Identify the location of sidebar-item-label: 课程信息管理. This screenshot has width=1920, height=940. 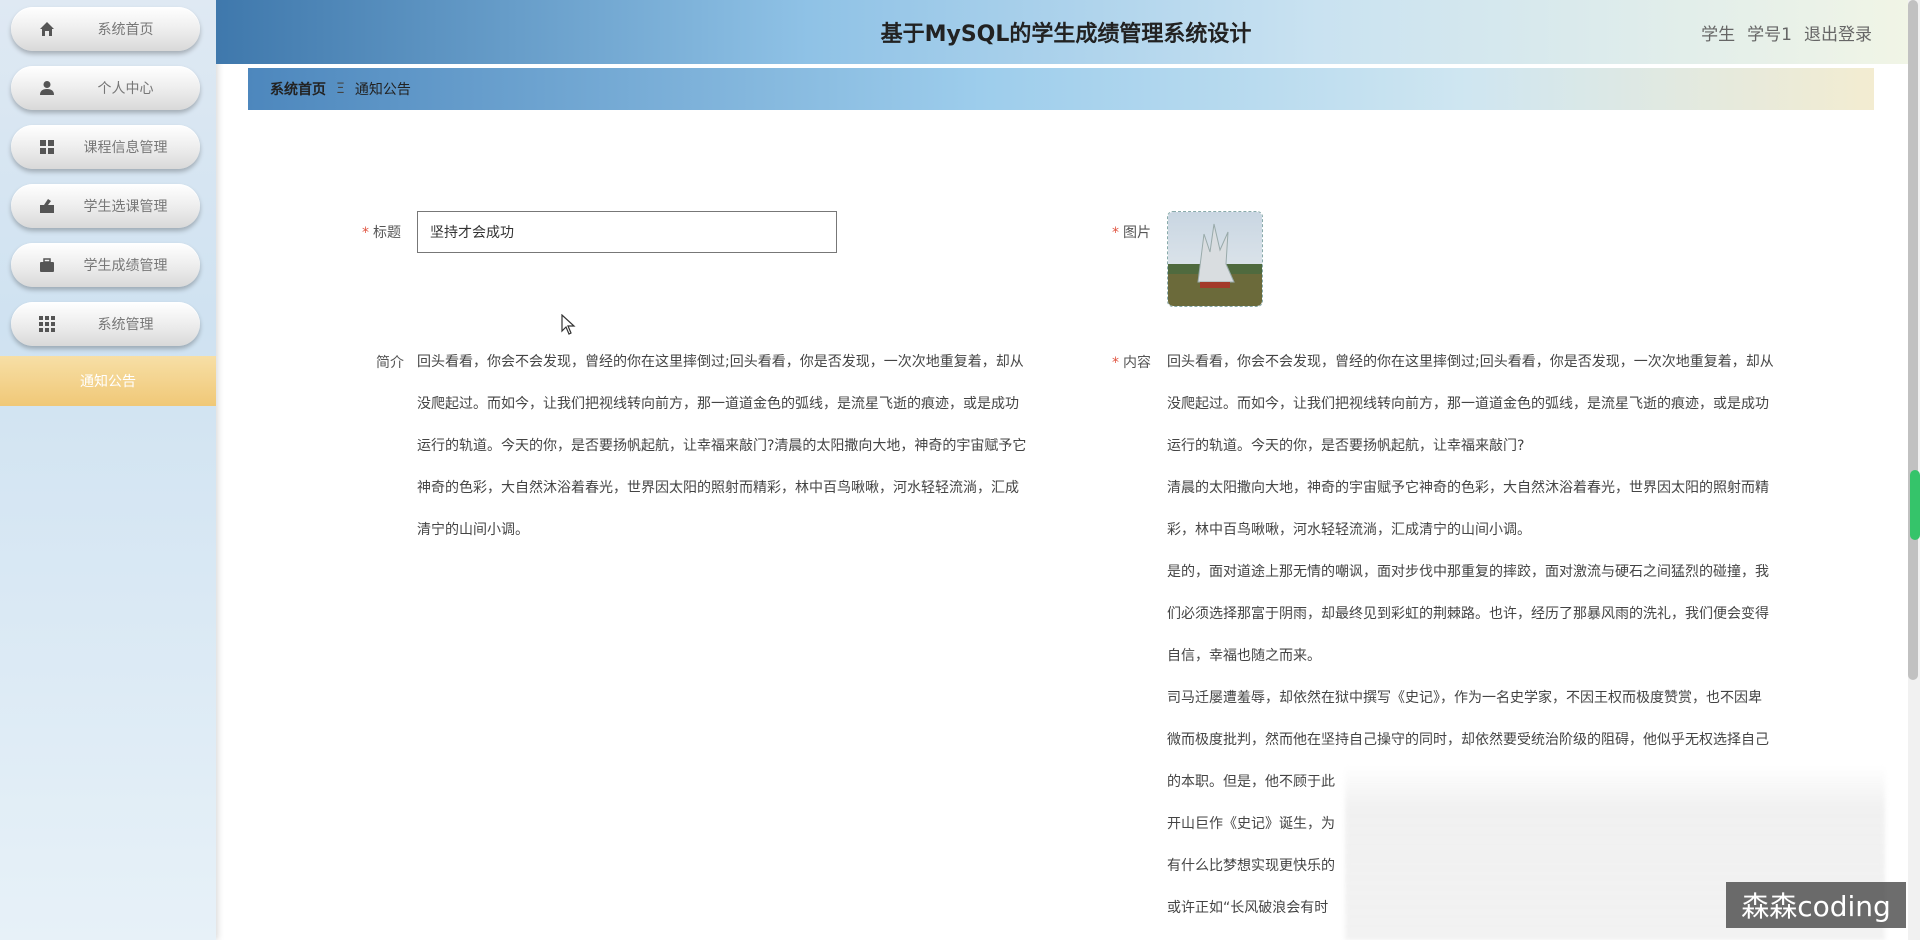
(125, 148).